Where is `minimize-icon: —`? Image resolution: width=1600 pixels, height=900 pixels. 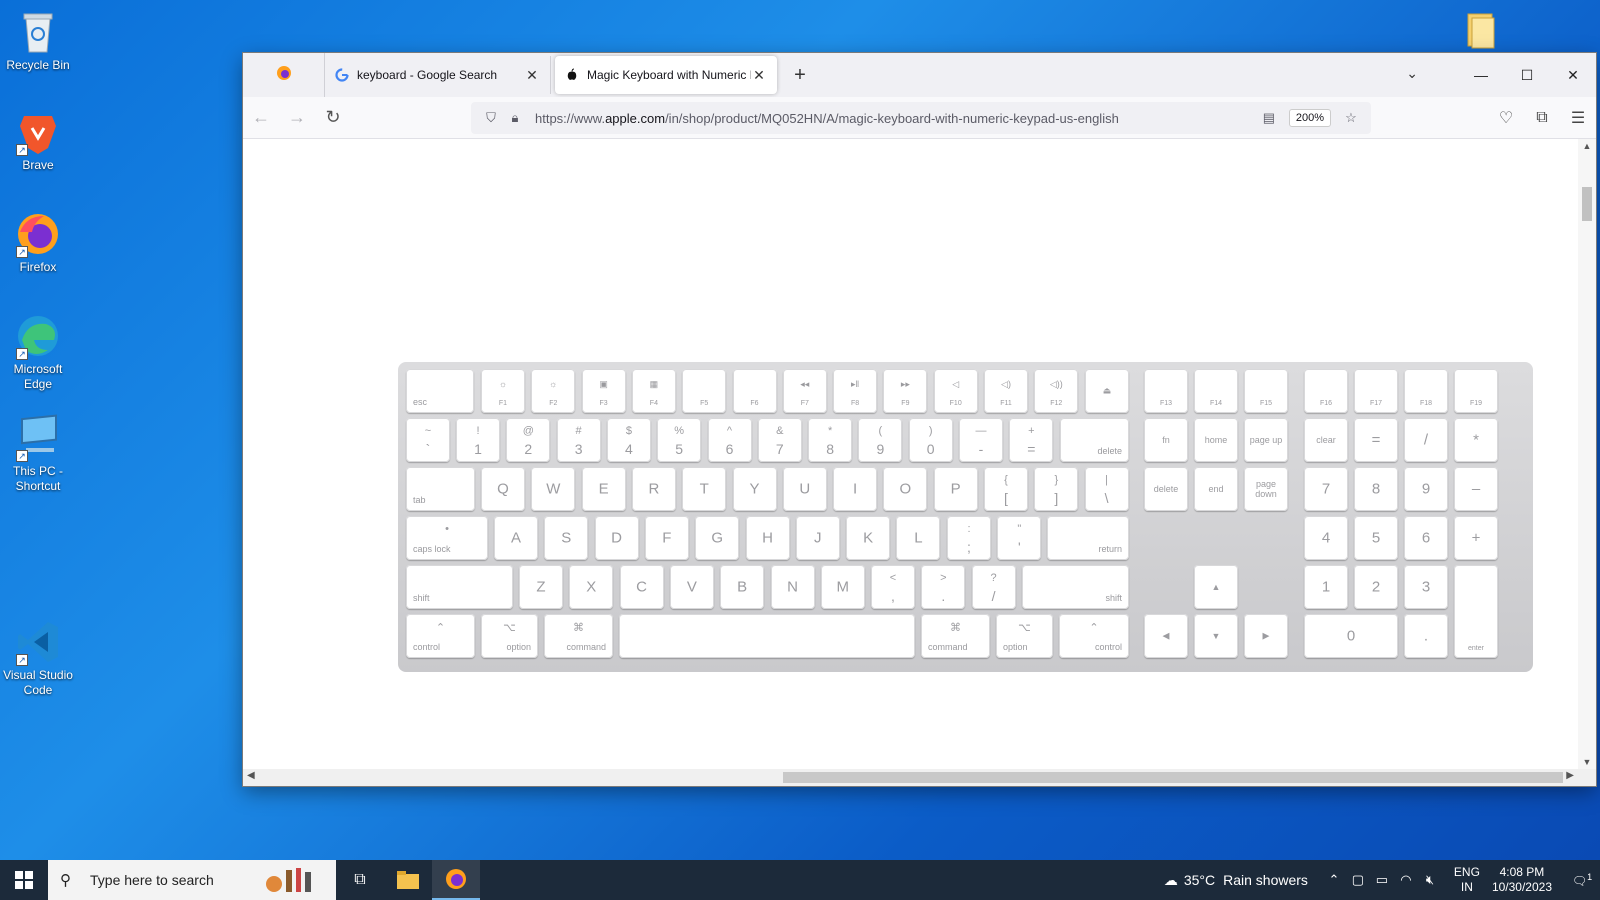 minimize-icon: — is located at coordinates (1481, 75).